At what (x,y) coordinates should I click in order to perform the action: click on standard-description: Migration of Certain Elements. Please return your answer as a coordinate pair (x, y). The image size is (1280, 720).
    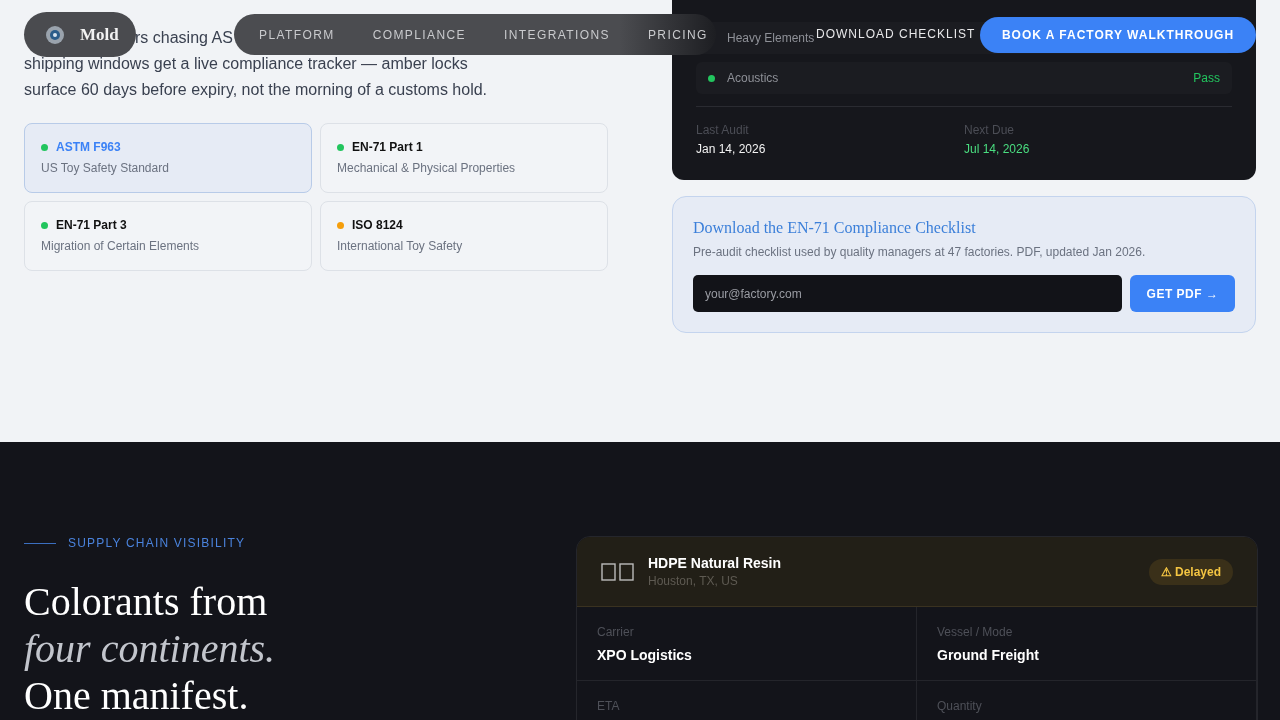
    Looking at the image, I should click on (121, 246).